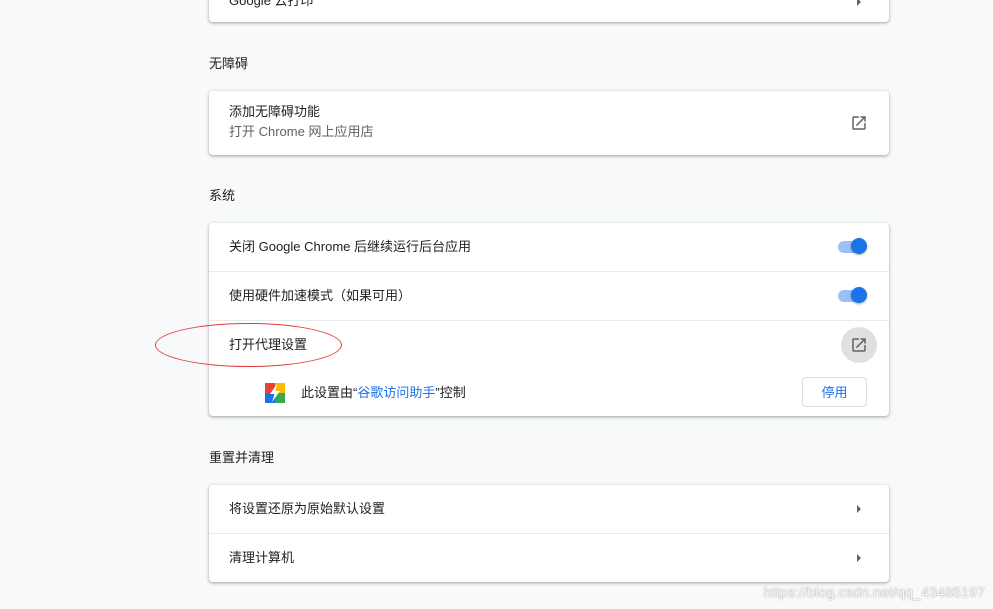 The image size is (993, 609). I want to click on extension-name-link: 谷歌访问助手, so click(396, 392).